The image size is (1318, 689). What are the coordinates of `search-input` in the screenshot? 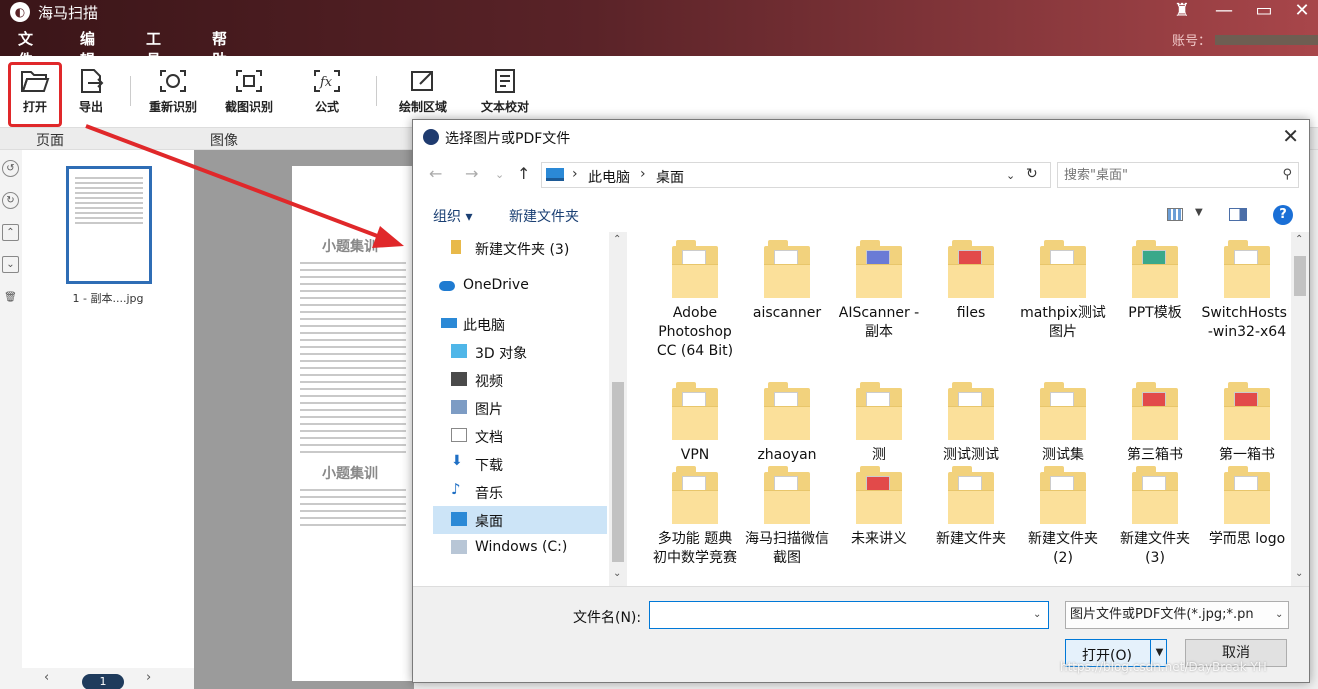 It's located at (1164, 175).